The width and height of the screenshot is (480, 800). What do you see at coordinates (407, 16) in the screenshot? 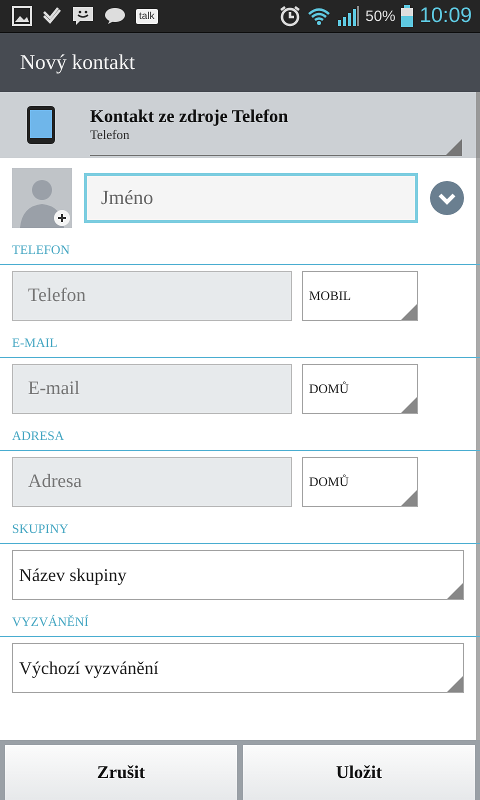
I see `battery-icon` at bounding box center [407, 16].